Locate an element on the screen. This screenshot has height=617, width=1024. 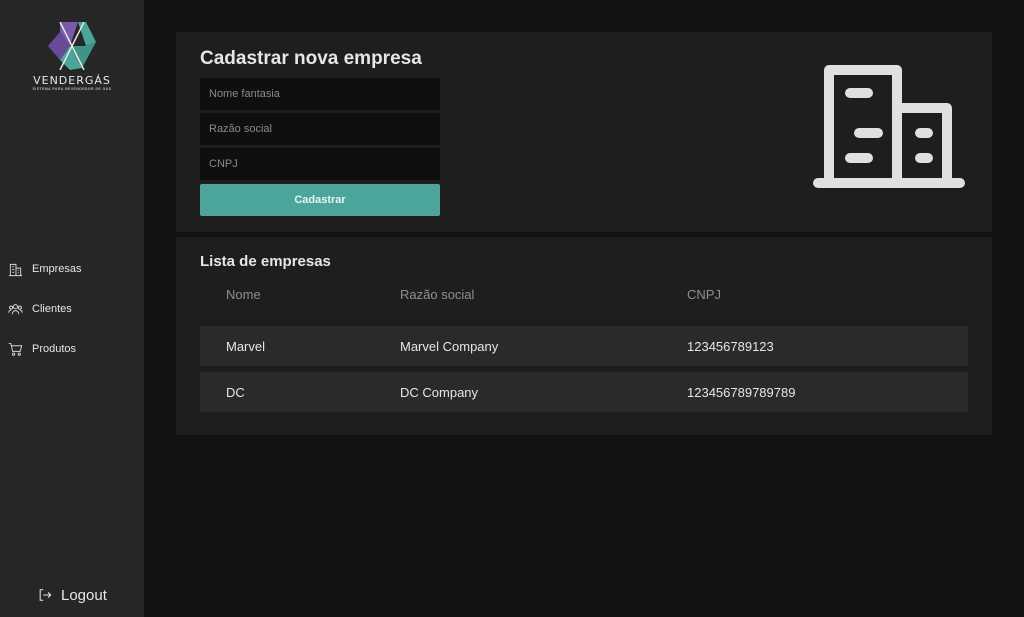
sidebar-item-clientes: Clientes is located at coordinates (40, 309).